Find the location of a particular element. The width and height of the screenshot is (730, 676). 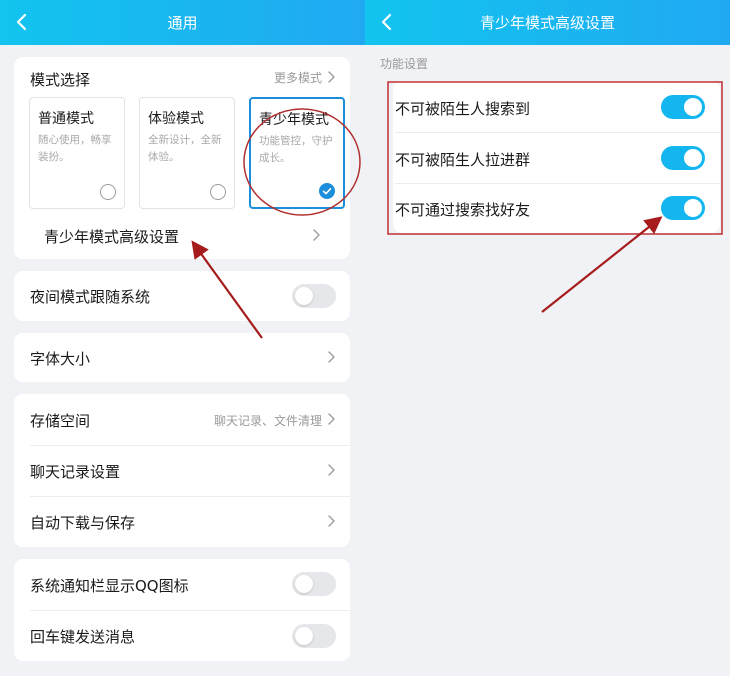

radio-checked is located at coordinates (327, 191).